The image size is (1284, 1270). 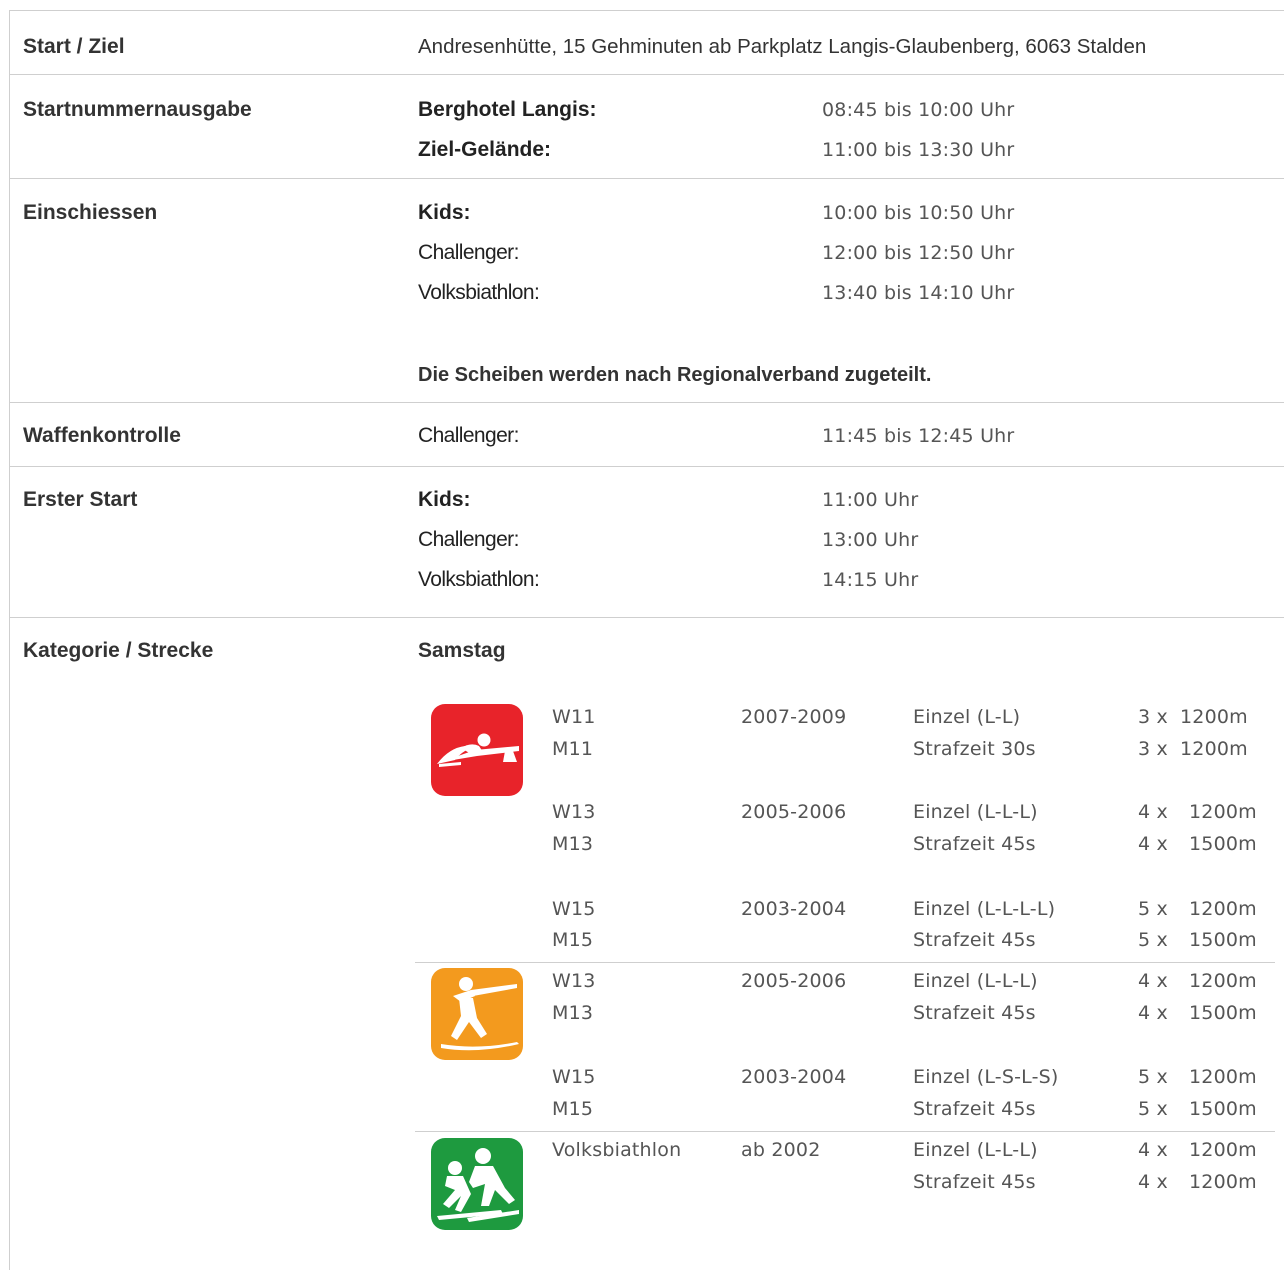 I want to click on waffenkontrolle-time: 11:45 bis 12:45 Uhr, so click(x=918, y=436).